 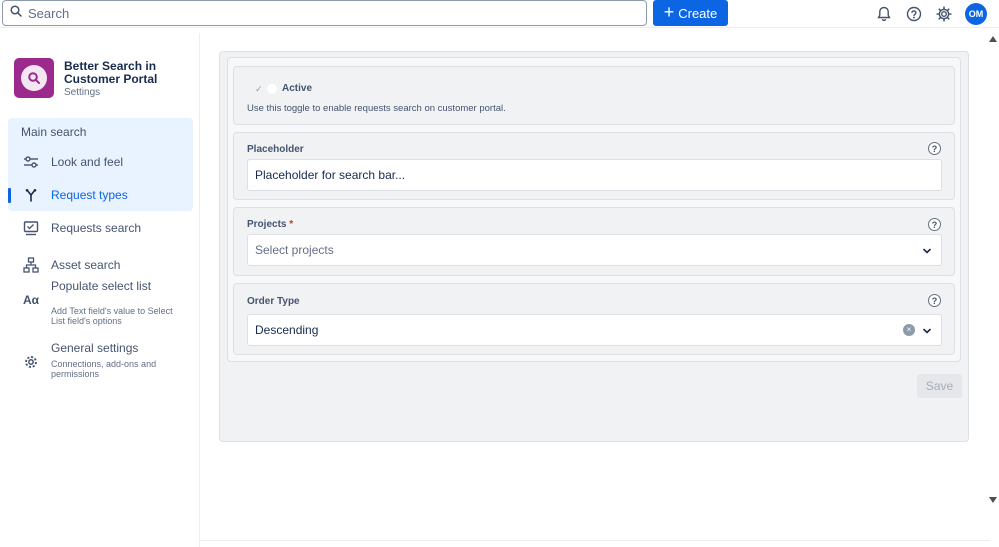 I want to click on toggle-knob, so click(x=271, y=89).